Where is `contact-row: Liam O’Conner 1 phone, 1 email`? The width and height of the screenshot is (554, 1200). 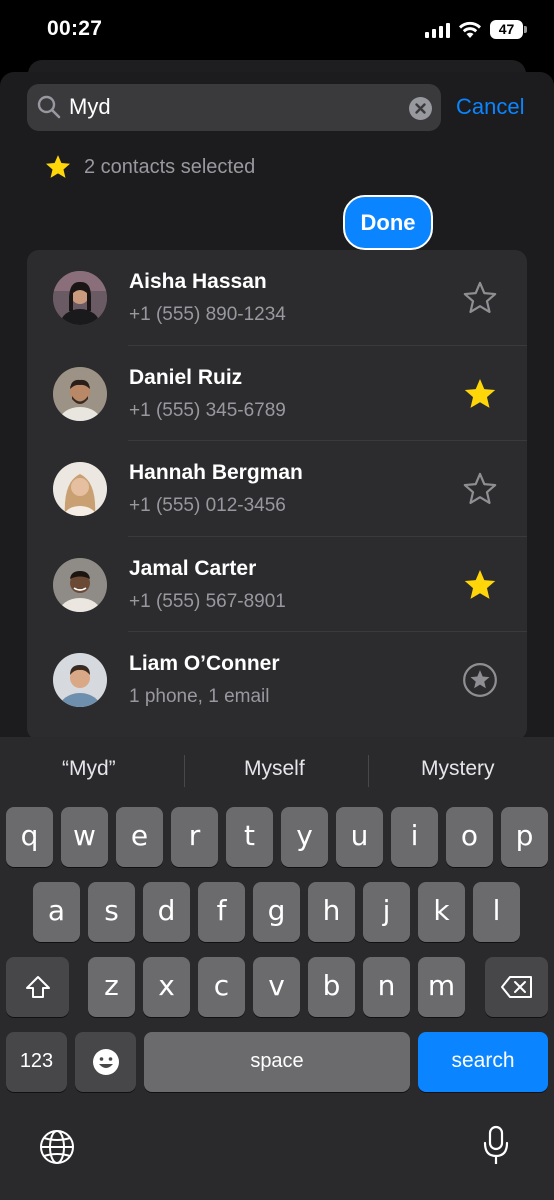 contact-row: Liam O’Conner 1 phone, 1 email is located at coordinates (277, 680).